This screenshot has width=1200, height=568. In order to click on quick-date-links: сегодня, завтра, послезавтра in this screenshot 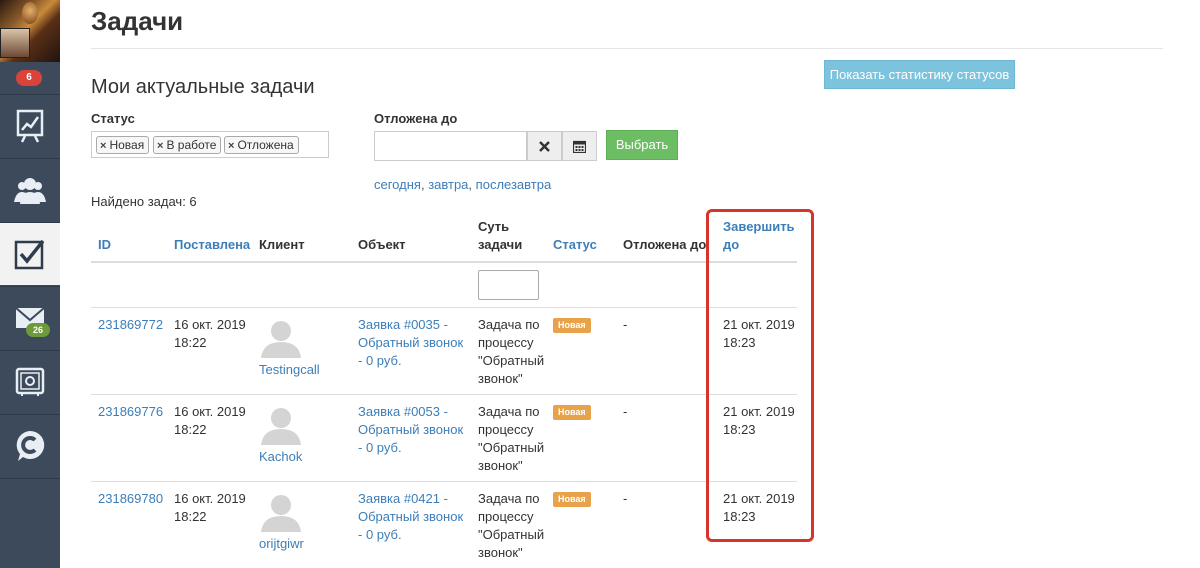, I will do `click(463, 184)`.